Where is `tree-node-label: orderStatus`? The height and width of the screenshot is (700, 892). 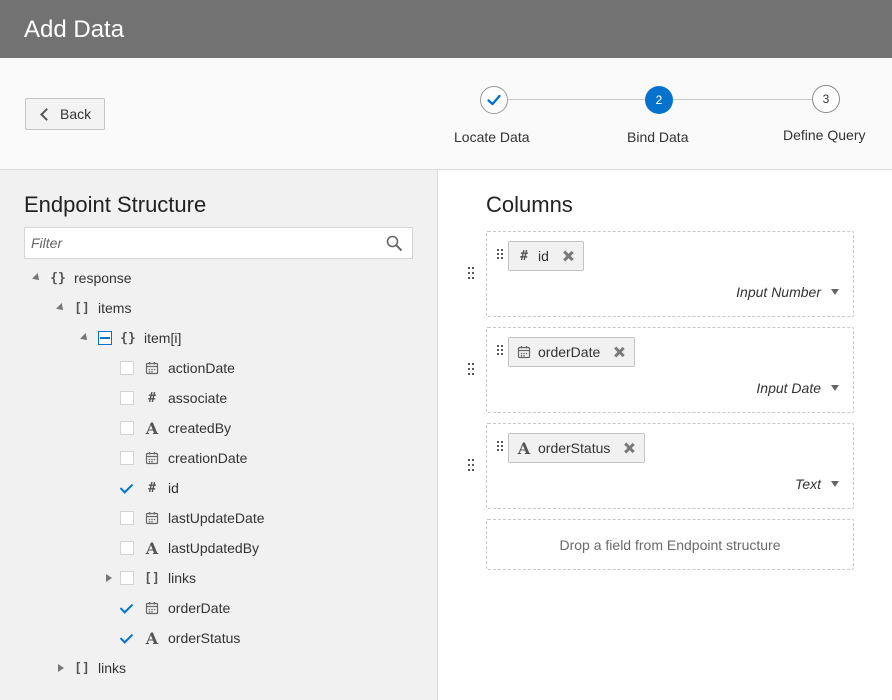 tree-node-label: orderStatus is located at coordinates (204, 638).